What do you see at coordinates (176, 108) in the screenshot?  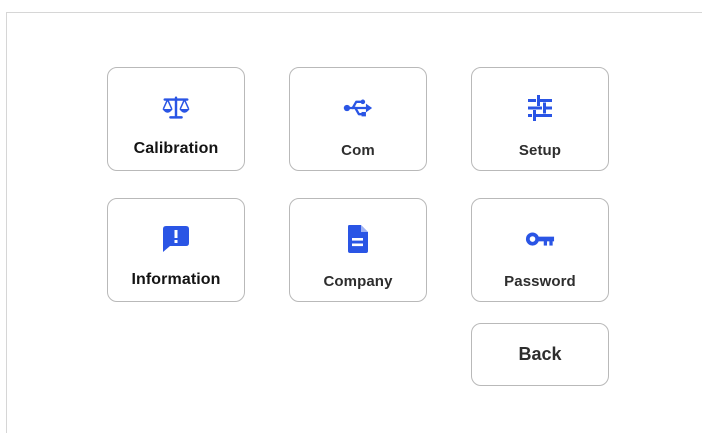 I see `scale-icon` at bounding box center [176, 108].